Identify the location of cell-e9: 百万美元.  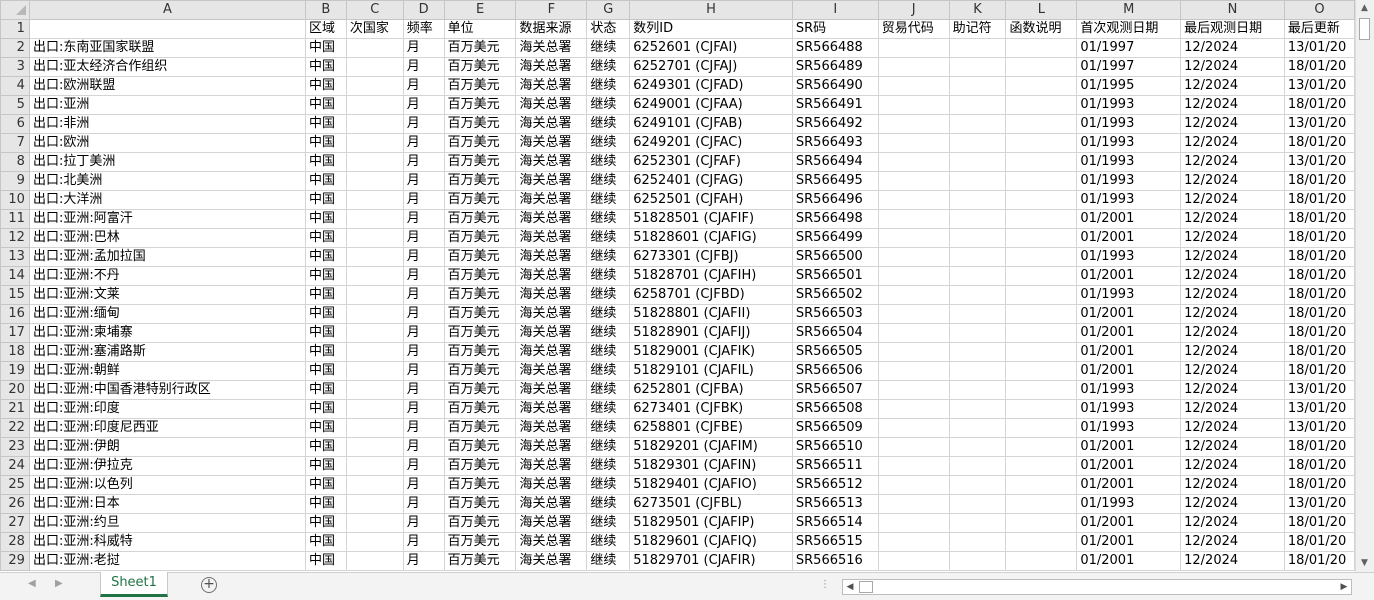
(480, 181).